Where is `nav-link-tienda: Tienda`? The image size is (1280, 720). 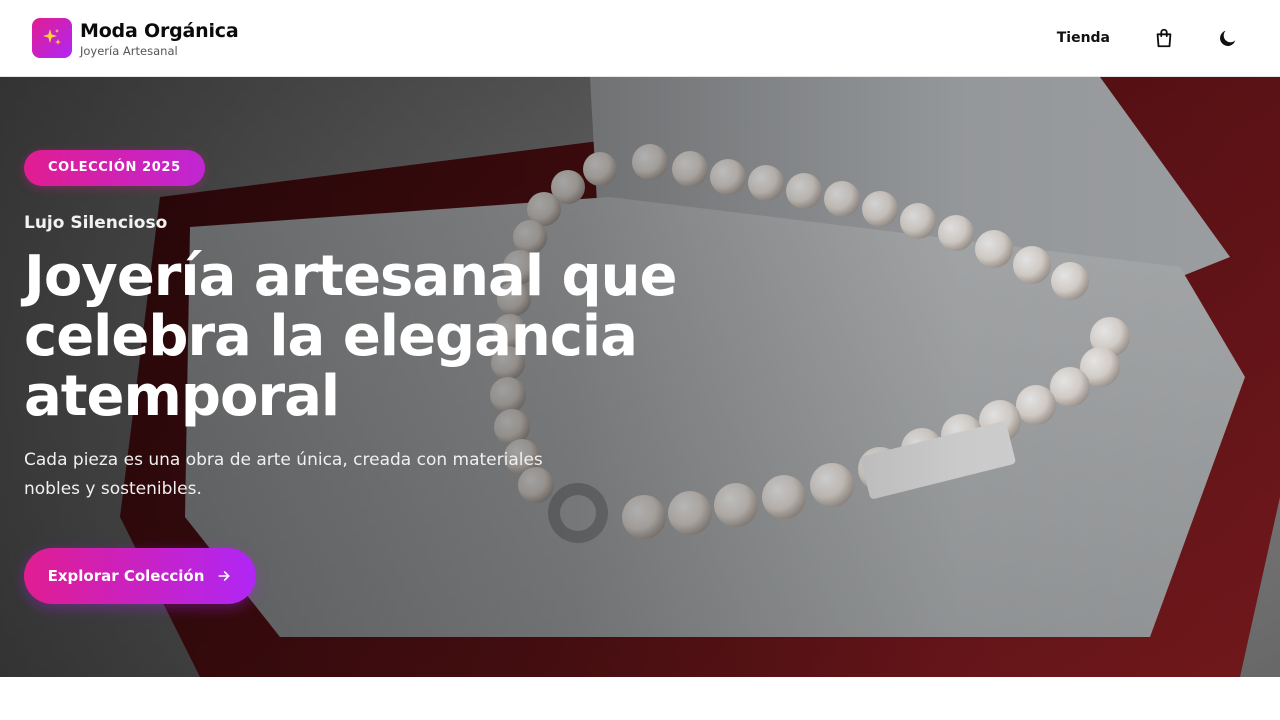 nav-link-tienda: Tienda is located at coordinates (1083, 38).